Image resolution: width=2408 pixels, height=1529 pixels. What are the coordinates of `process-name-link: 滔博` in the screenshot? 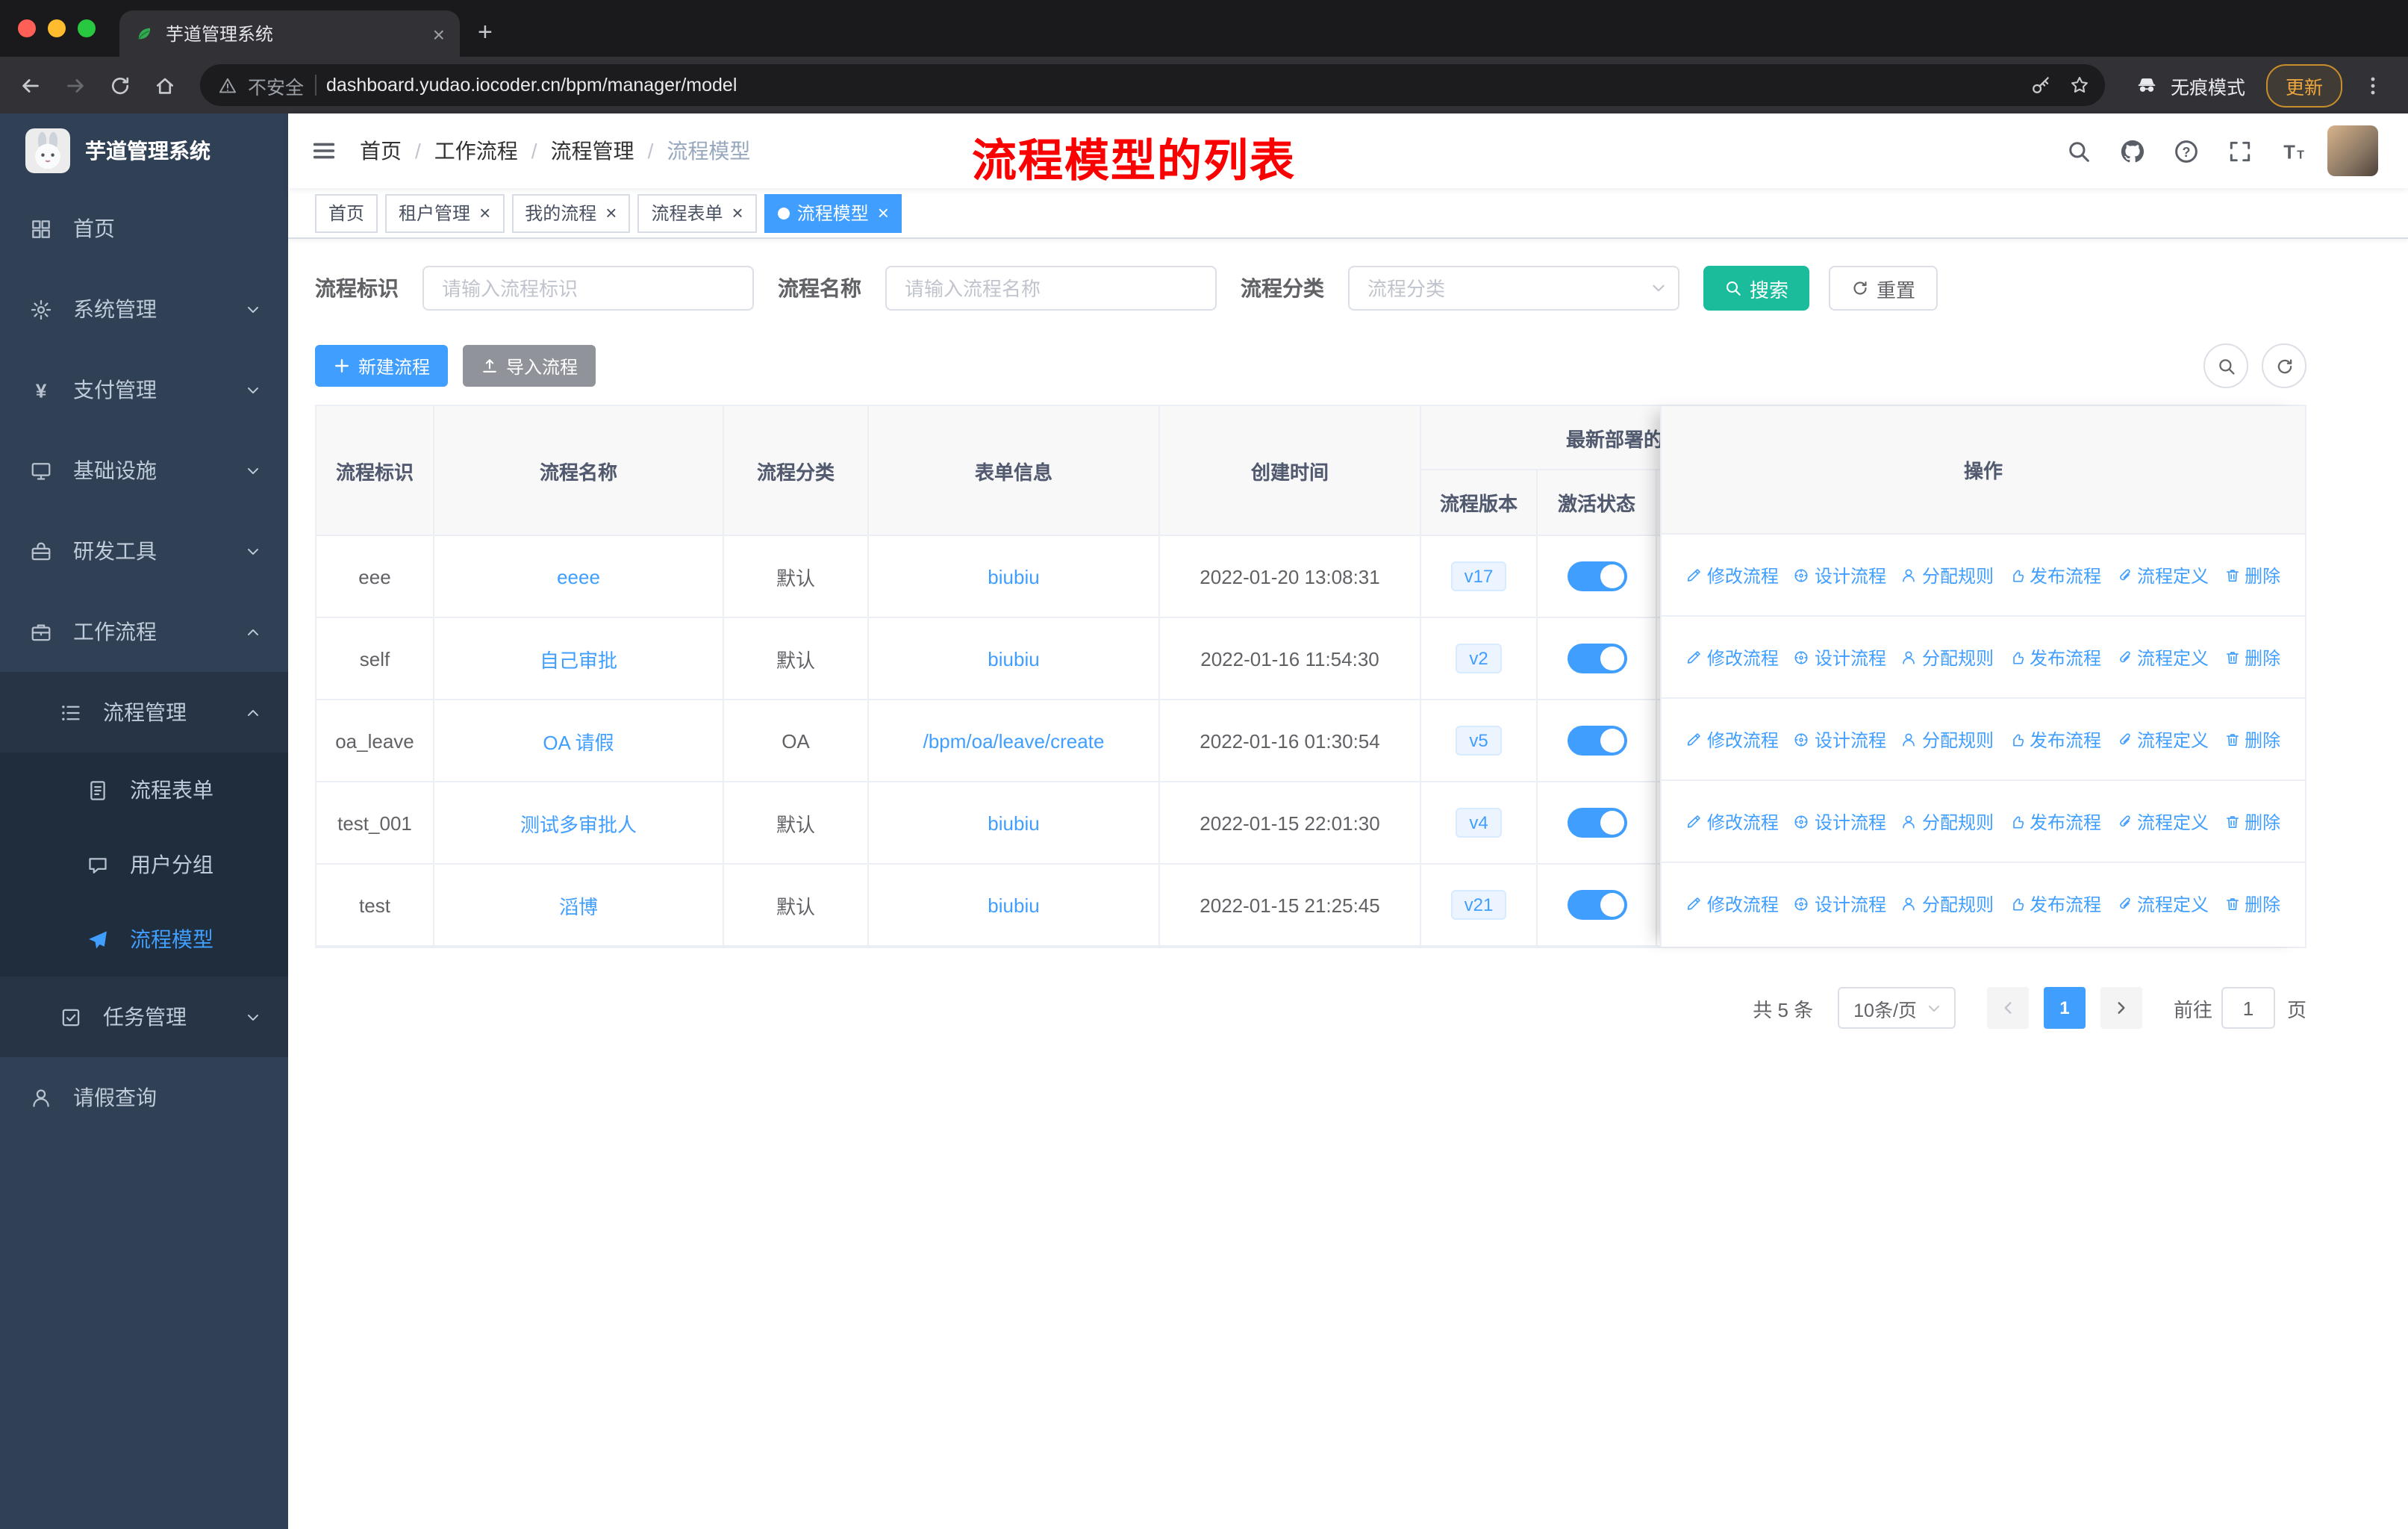 It's located at (578, 905).